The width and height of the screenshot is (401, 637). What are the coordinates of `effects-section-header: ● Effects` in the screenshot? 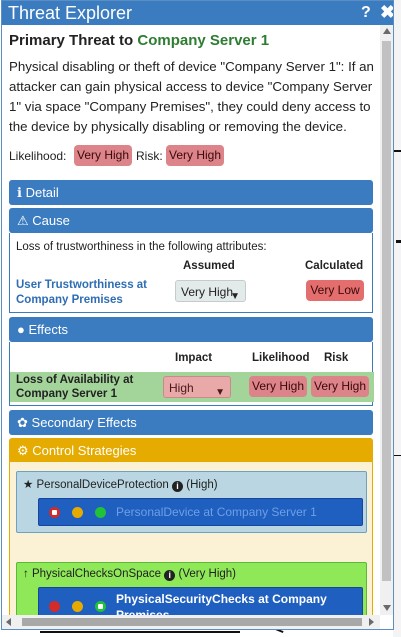 It's located at (191, 329).